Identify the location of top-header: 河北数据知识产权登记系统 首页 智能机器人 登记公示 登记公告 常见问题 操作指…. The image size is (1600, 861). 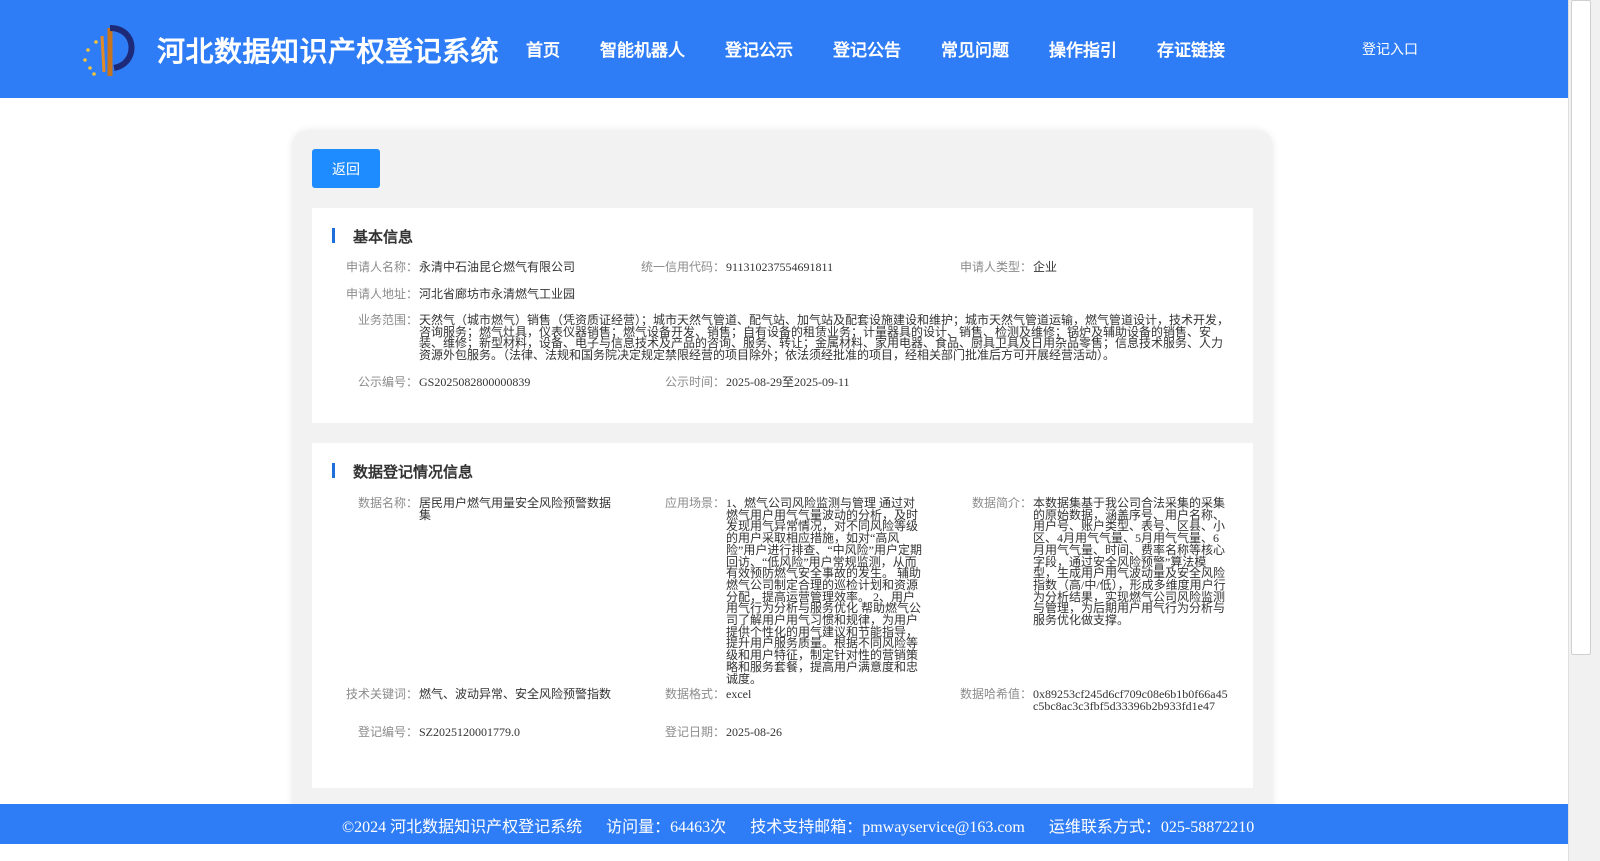
(784, 49).